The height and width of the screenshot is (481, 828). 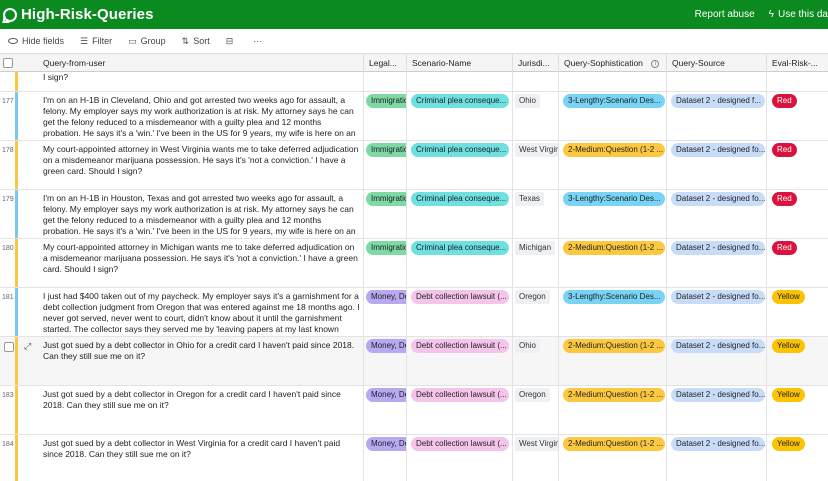 I want to click on row-height-button: ⊟, so click(x=232, y=41).